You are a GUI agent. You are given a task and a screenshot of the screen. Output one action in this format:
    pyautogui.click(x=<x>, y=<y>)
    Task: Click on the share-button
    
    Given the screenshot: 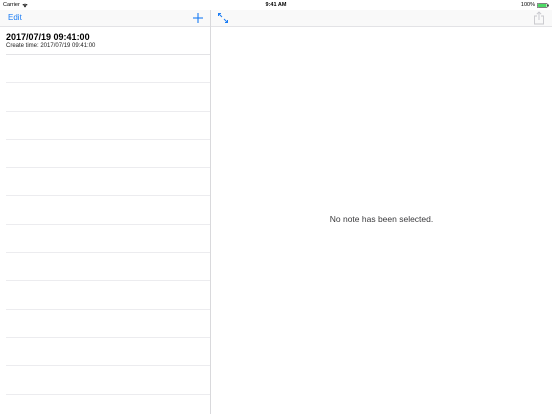 What is the action you would take?
    pyautogui.click(x=539, y=18)
    